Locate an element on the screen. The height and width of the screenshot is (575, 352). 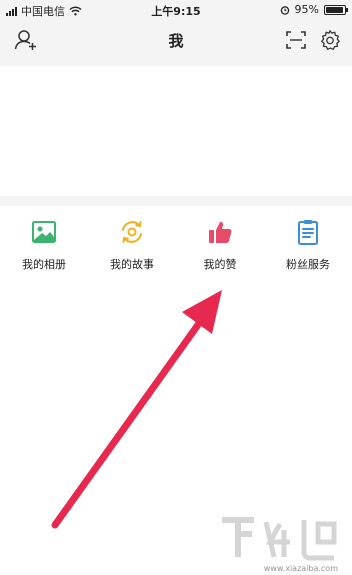
alarm-icon is located at coordinates (284, 10).